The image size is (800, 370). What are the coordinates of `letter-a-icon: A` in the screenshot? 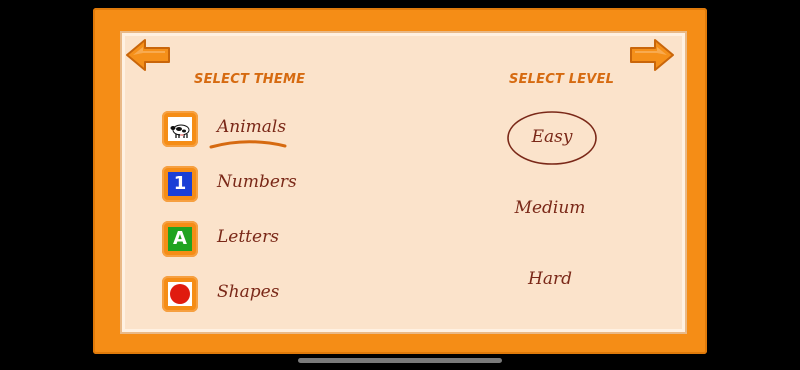 It's located at (180, 239).